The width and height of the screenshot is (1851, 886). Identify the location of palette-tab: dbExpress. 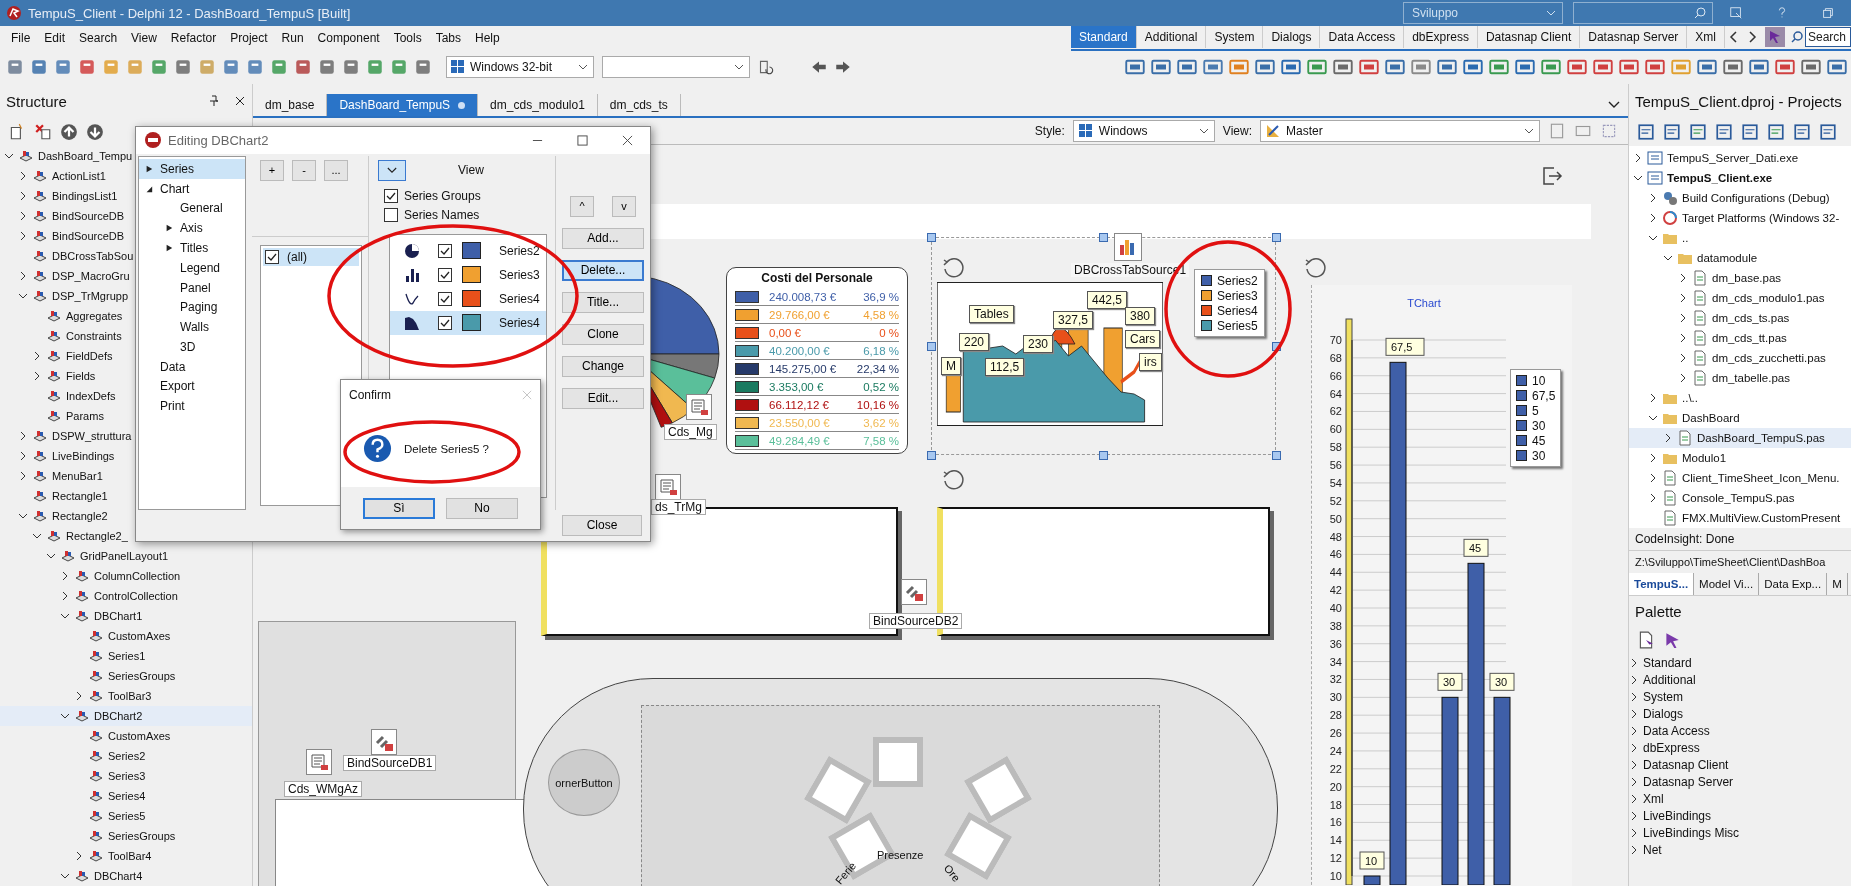
(1441, 37).